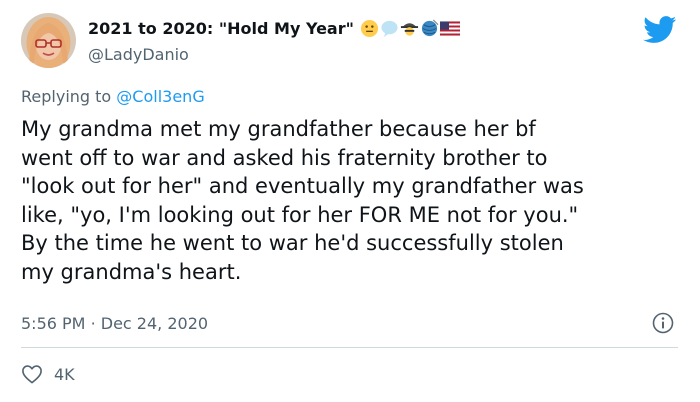 The image size is (700, 402). What do you see at coordinates (221, 28) in the screenshot?
I see `display-name: 2021 to 2020: "Hold My Year"` at bounding box center [221, 28].